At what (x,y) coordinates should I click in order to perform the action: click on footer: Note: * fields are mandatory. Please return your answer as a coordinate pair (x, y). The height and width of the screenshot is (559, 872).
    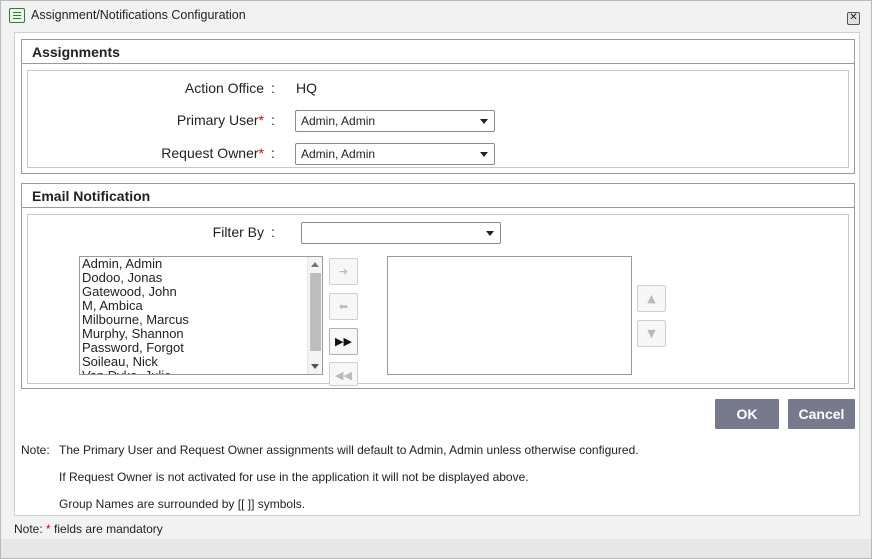
    Looking at the image, I should click on (436, 529).